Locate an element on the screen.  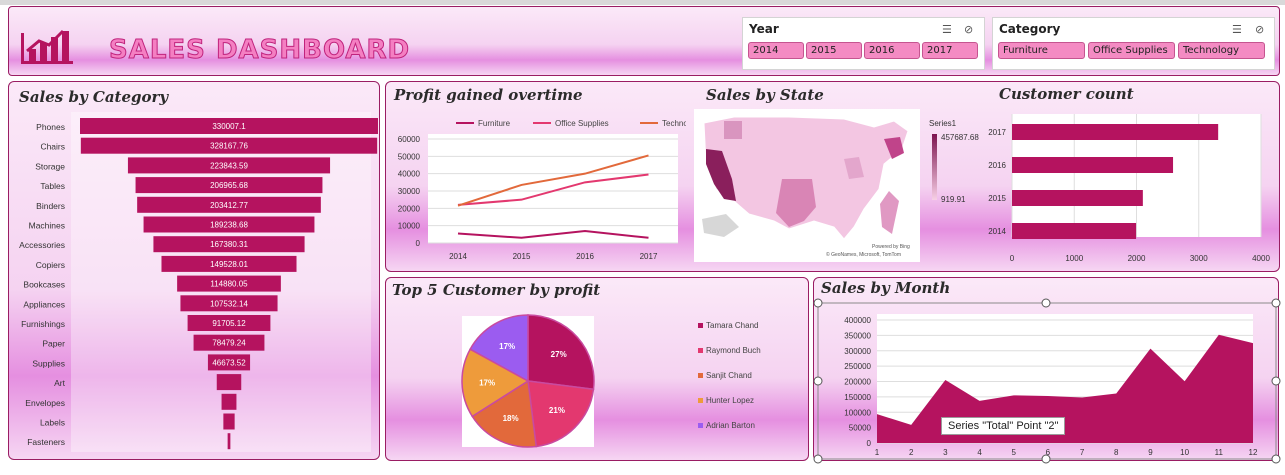
window-top-border is located at coordinates (642, 2).